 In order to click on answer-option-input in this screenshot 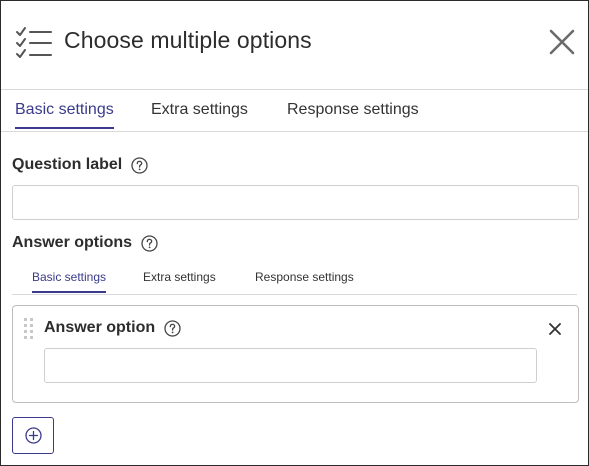, I will do `click(290, 365)`.